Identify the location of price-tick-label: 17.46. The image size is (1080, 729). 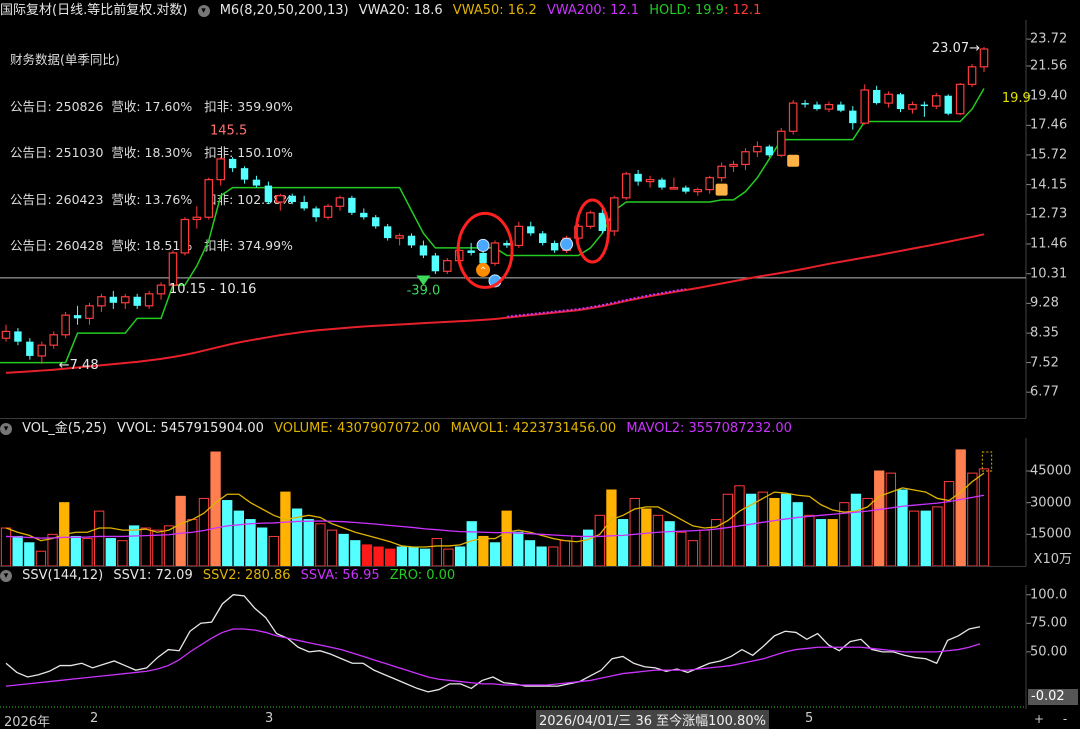
(1049, 125).